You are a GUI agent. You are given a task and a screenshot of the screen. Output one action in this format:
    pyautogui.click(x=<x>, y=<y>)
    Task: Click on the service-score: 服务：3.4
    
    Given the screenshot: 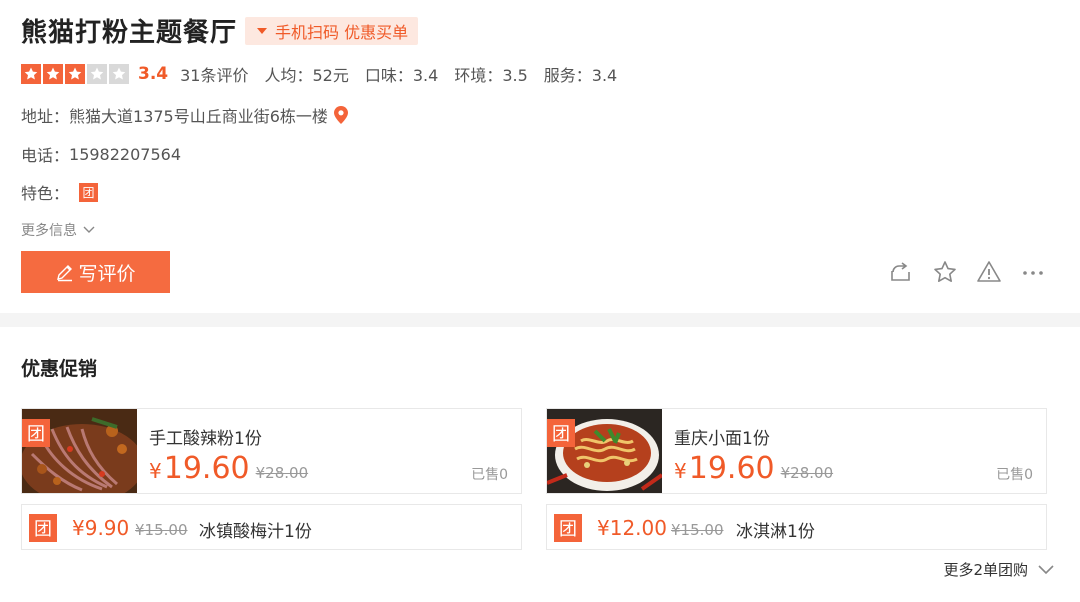 What is the action you would take?
    pyautogui.click(x=580, y=75)
    